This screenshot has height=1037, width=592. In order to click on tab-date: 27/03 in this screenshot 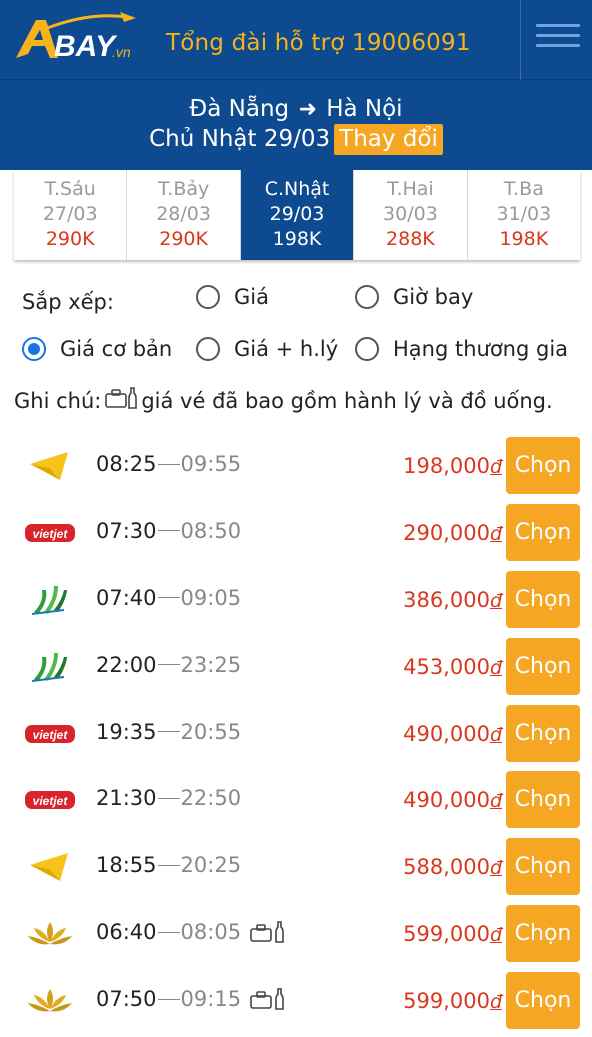, I will do `click(70, 214)`.